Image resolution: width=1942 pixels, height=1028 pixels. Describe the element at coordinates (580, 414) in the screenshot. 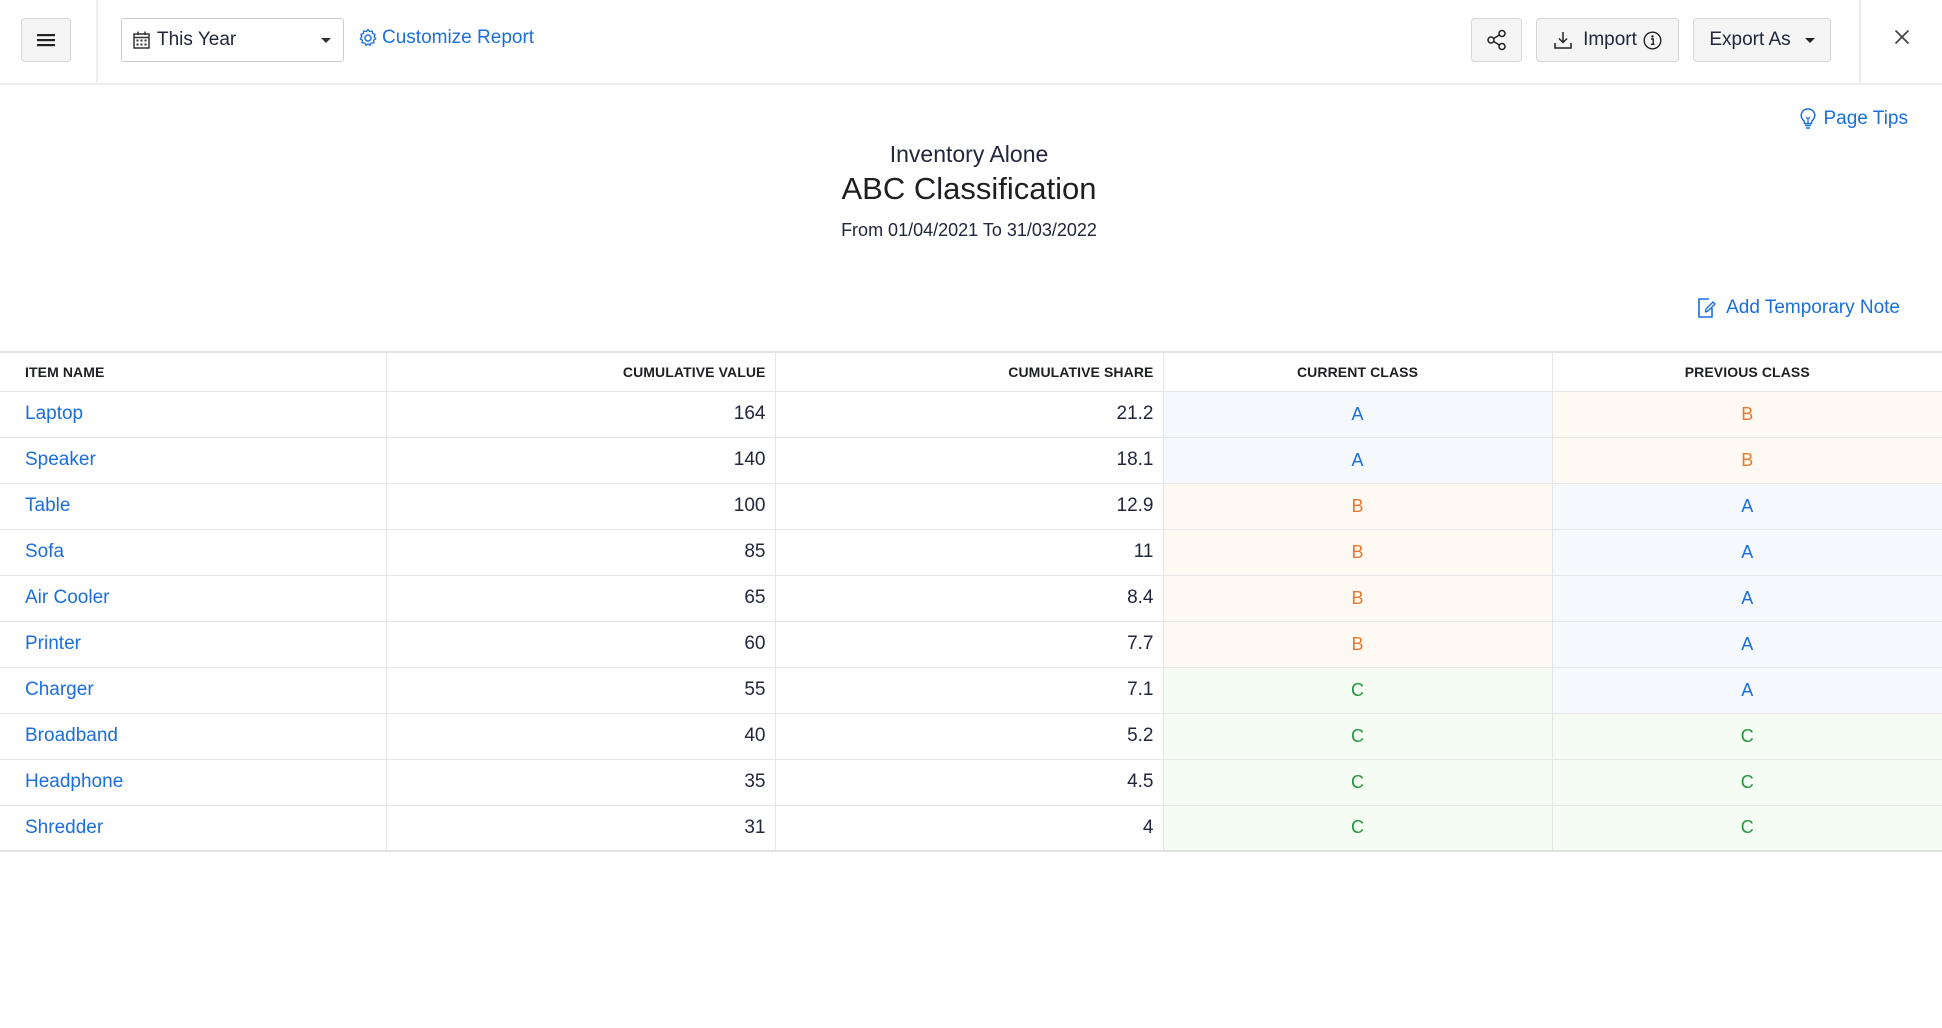

I see `cumulative-value-cell: 164` at that location.